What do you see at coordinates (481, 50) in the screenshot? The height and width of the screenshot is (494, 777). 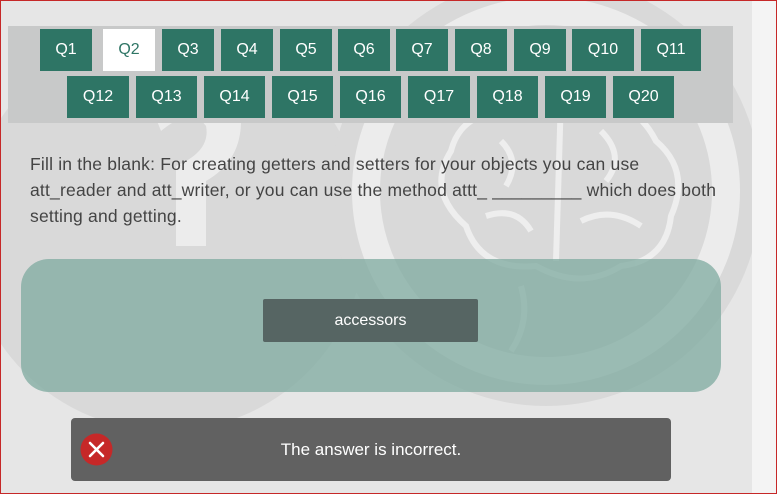 I see `question-q8-button: Q8` at bounding box center [481, 50].